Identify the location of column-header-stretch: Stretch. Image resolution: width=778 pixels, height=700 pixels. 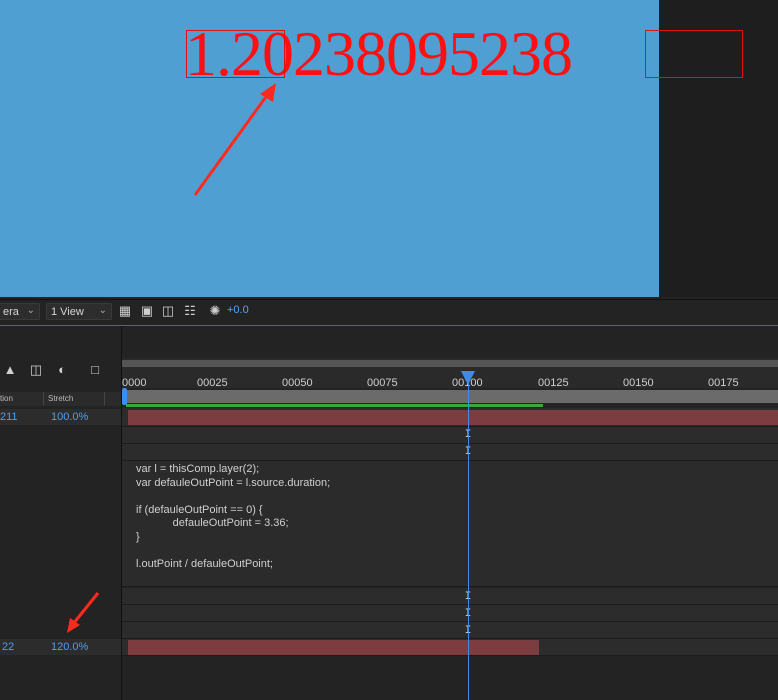
(60, 398).